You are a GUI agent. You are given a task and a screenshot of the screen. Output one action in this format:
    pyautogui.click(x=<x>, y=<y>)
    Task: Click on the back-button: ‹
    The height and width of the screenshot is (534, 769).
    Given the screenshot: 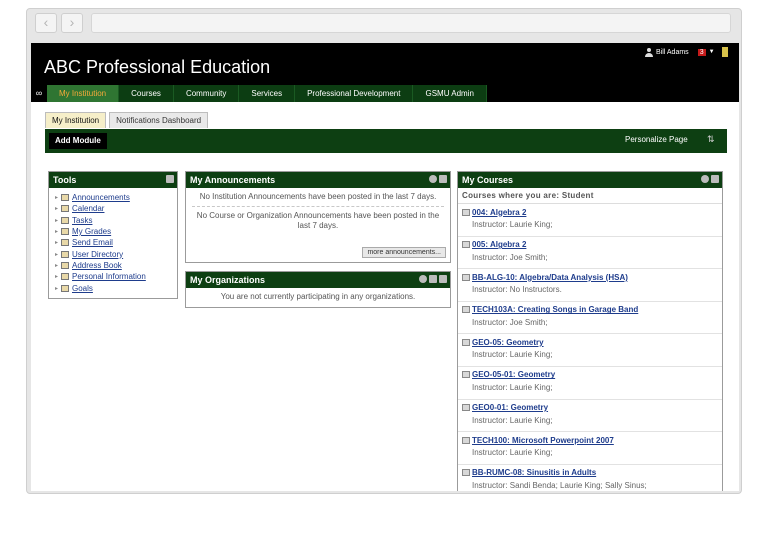 What is the action you would take?
    pyautogui.click(x=46, y=23)
    